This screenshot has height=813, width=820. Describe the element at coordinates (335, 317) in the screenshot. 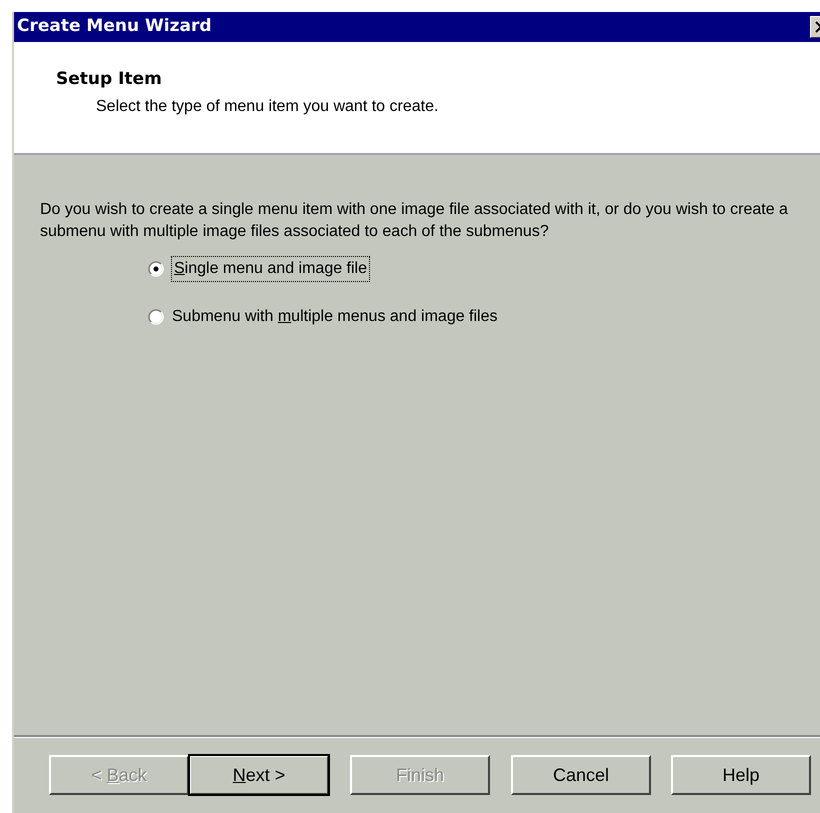

I see `radio-label: Submenu with multiple menus and image files` at that location.